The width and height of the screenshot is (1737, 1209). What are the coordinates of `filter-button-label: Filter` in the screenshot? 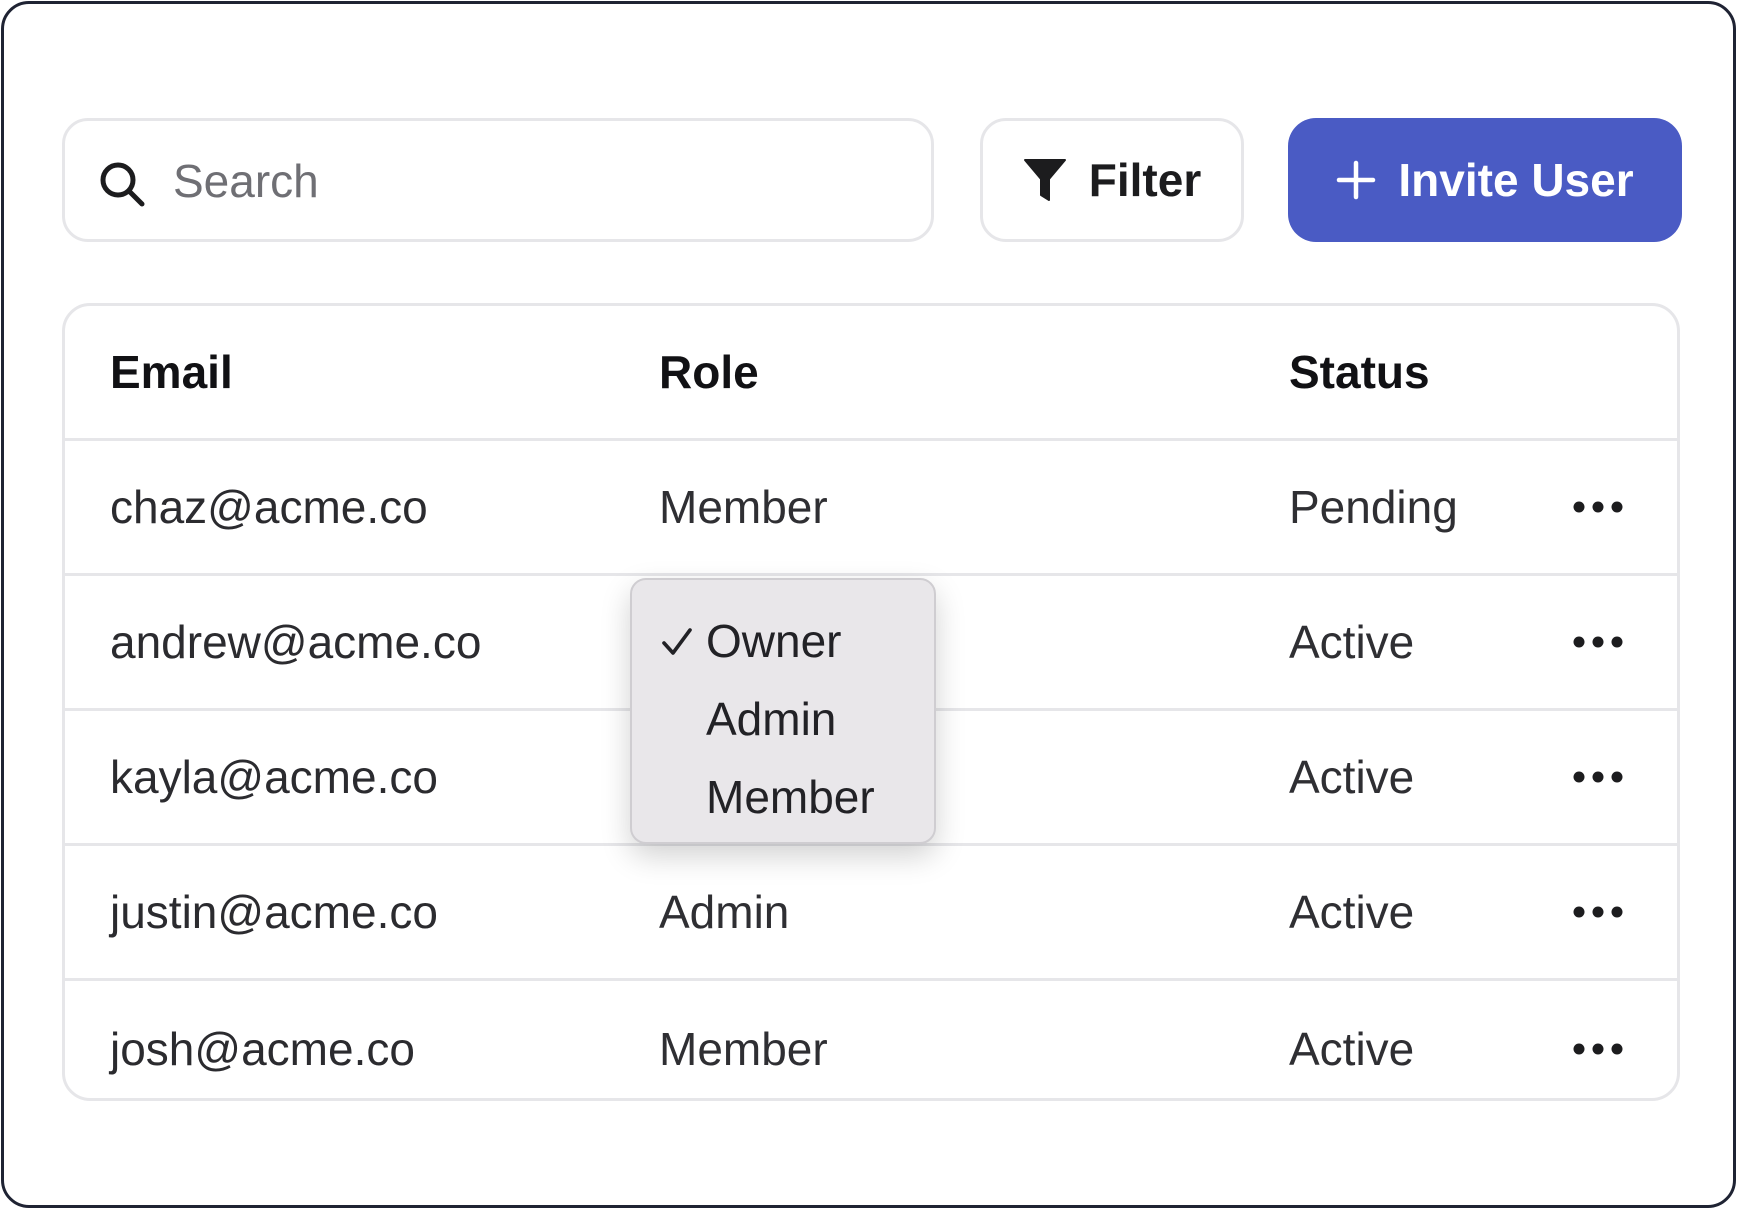 It's located at (1145, 180).